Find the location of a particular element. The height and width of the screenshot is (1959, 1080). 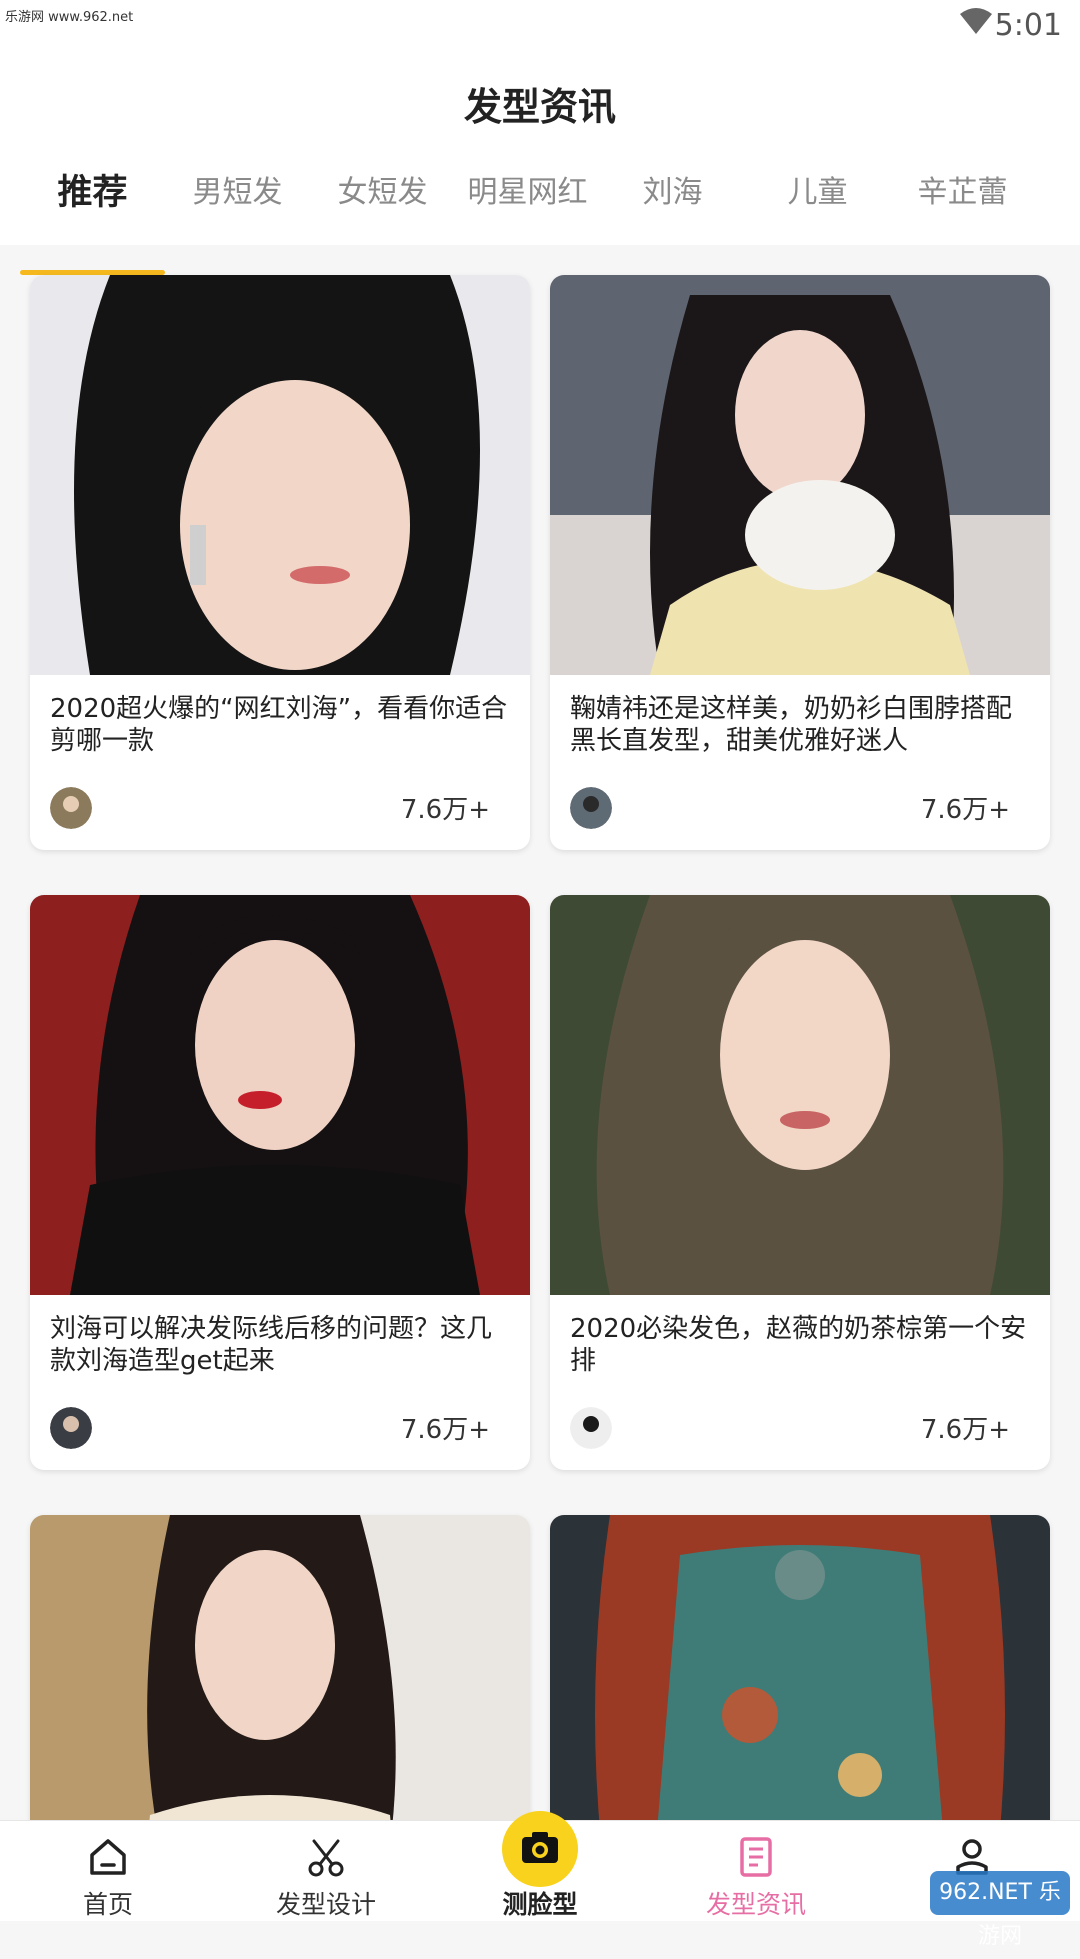

article-card: 2020超火爆的“网红刘海”，看看你适合剪哪一款 7.6万+ is located at coordinates (280, 562).